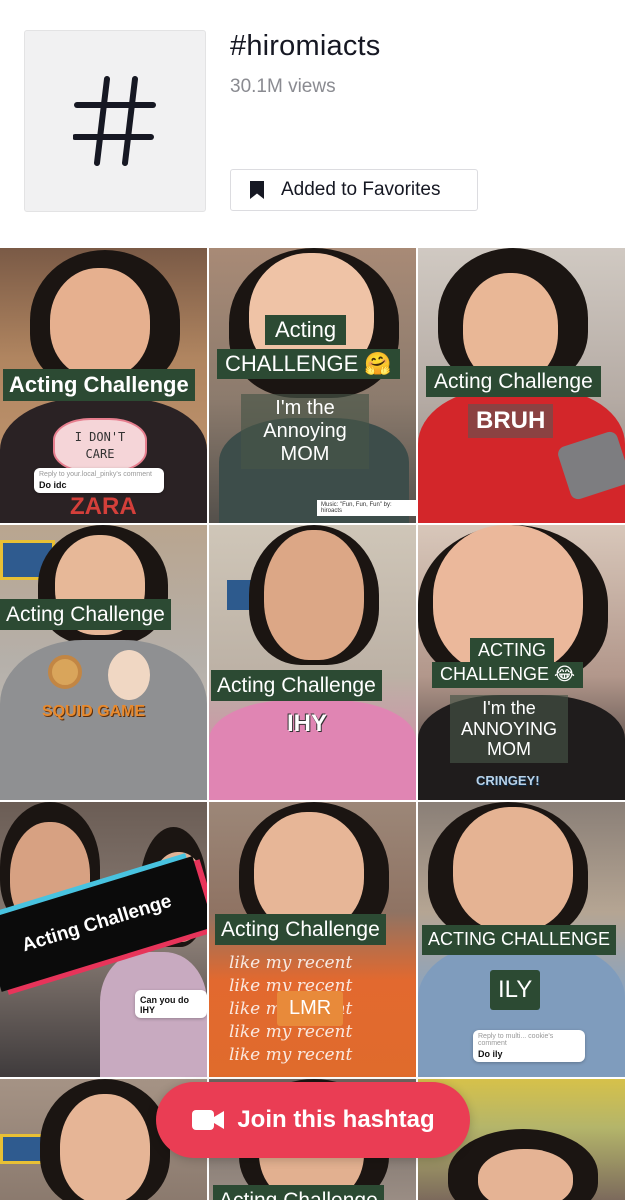 This screenshot has height=1200, width=625. I want to click on video-tile: Acting Challenge BRUH, so click(521, 385).